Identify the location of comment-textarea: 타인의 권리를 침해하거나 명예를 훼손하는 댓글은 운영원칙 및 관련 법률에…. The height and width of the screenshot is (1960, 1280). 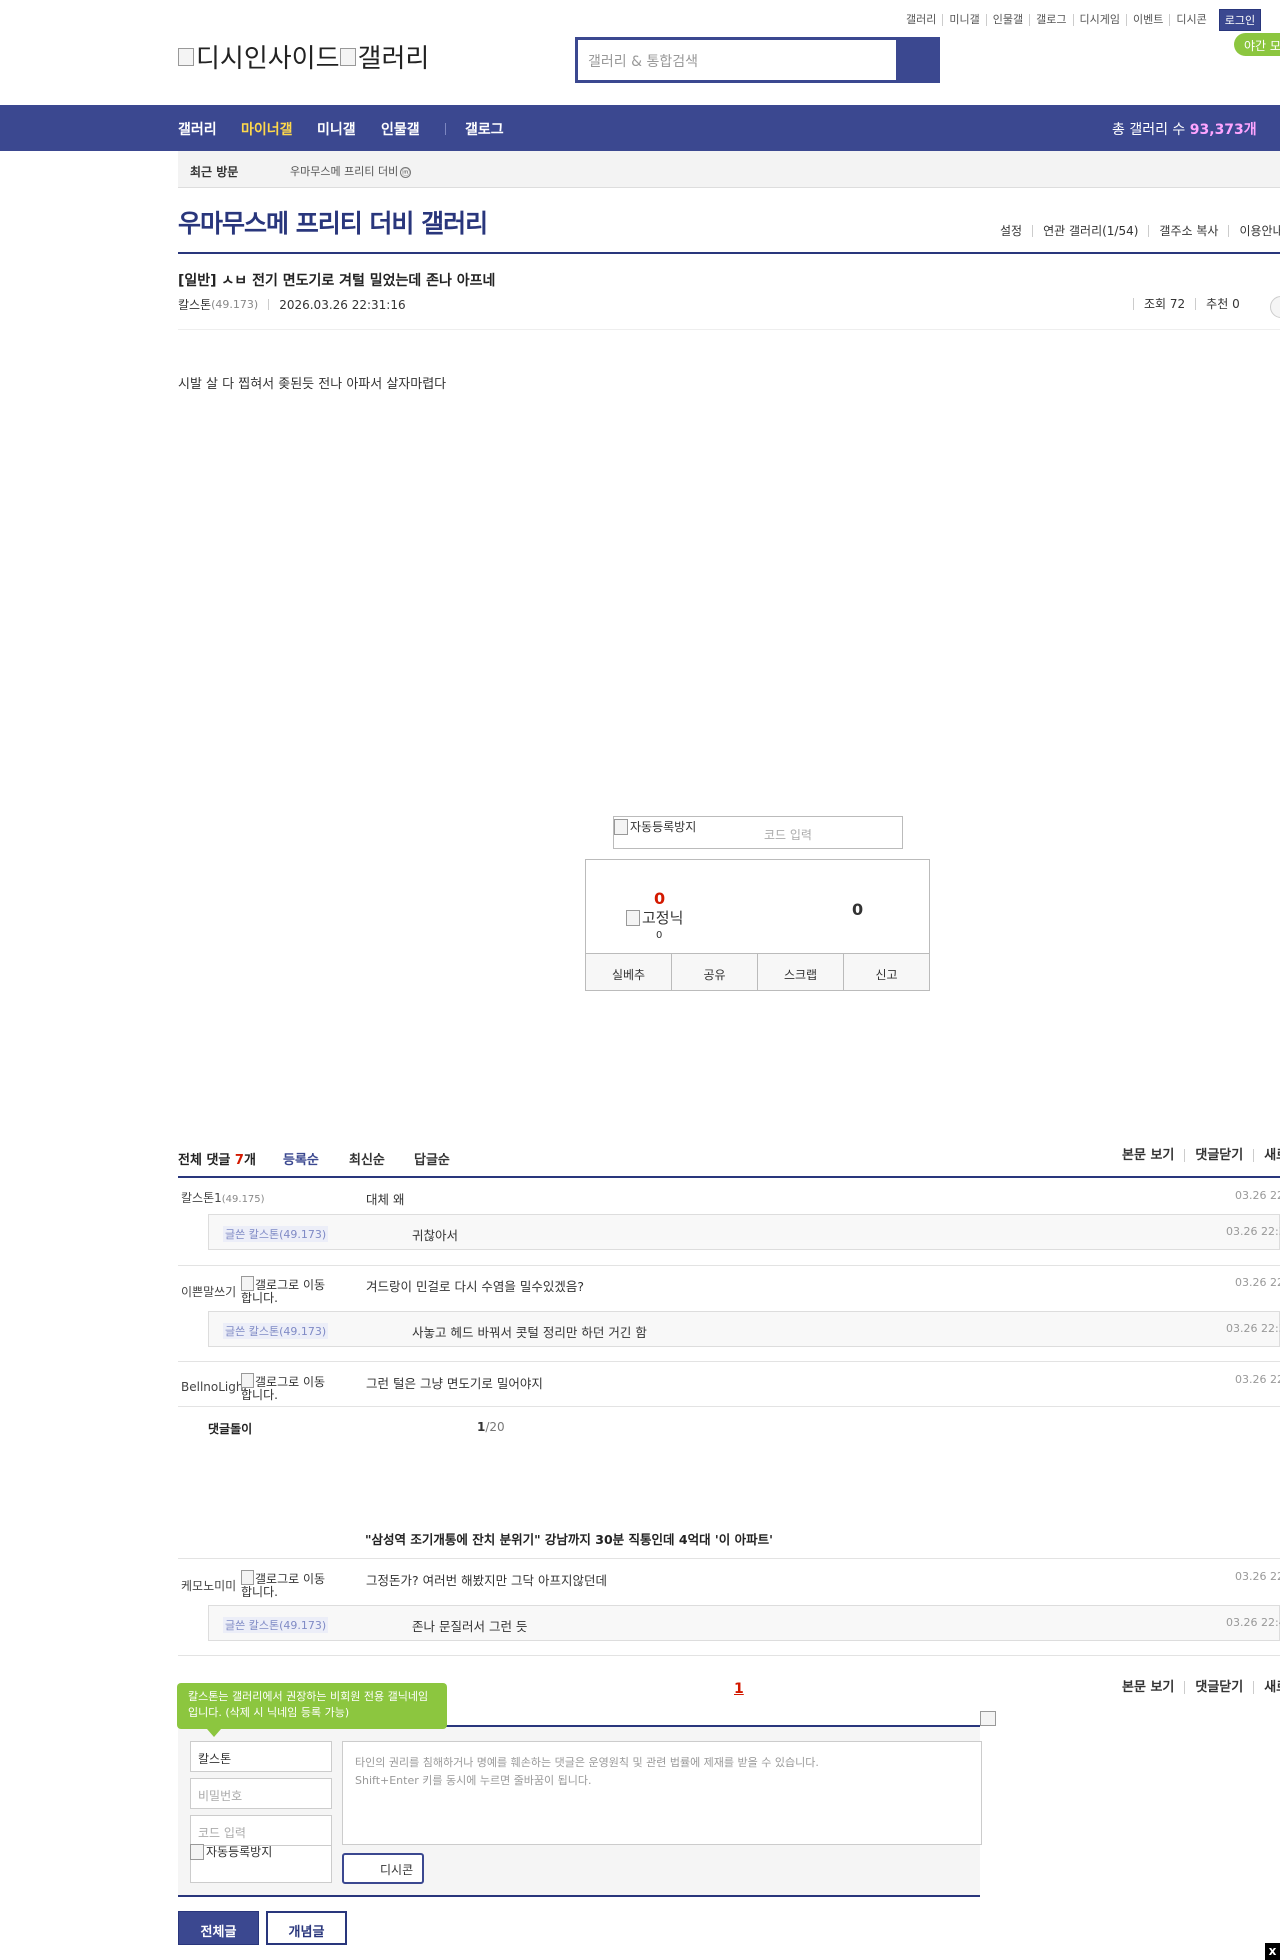
(662, 1793).